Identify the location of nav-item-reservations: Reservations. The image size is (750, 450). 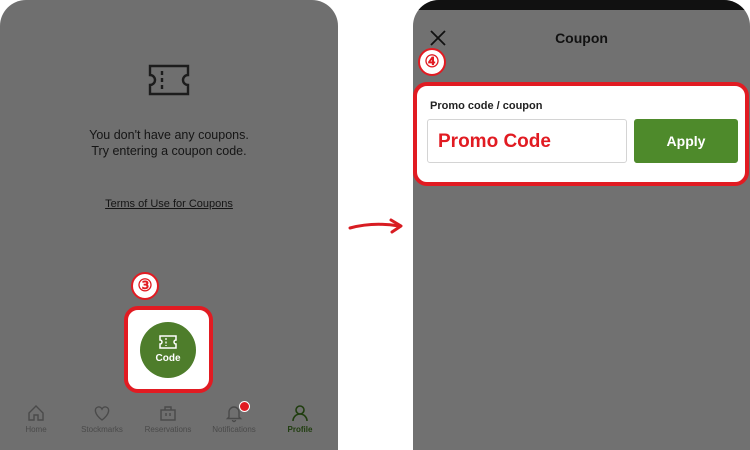
(168, 416).